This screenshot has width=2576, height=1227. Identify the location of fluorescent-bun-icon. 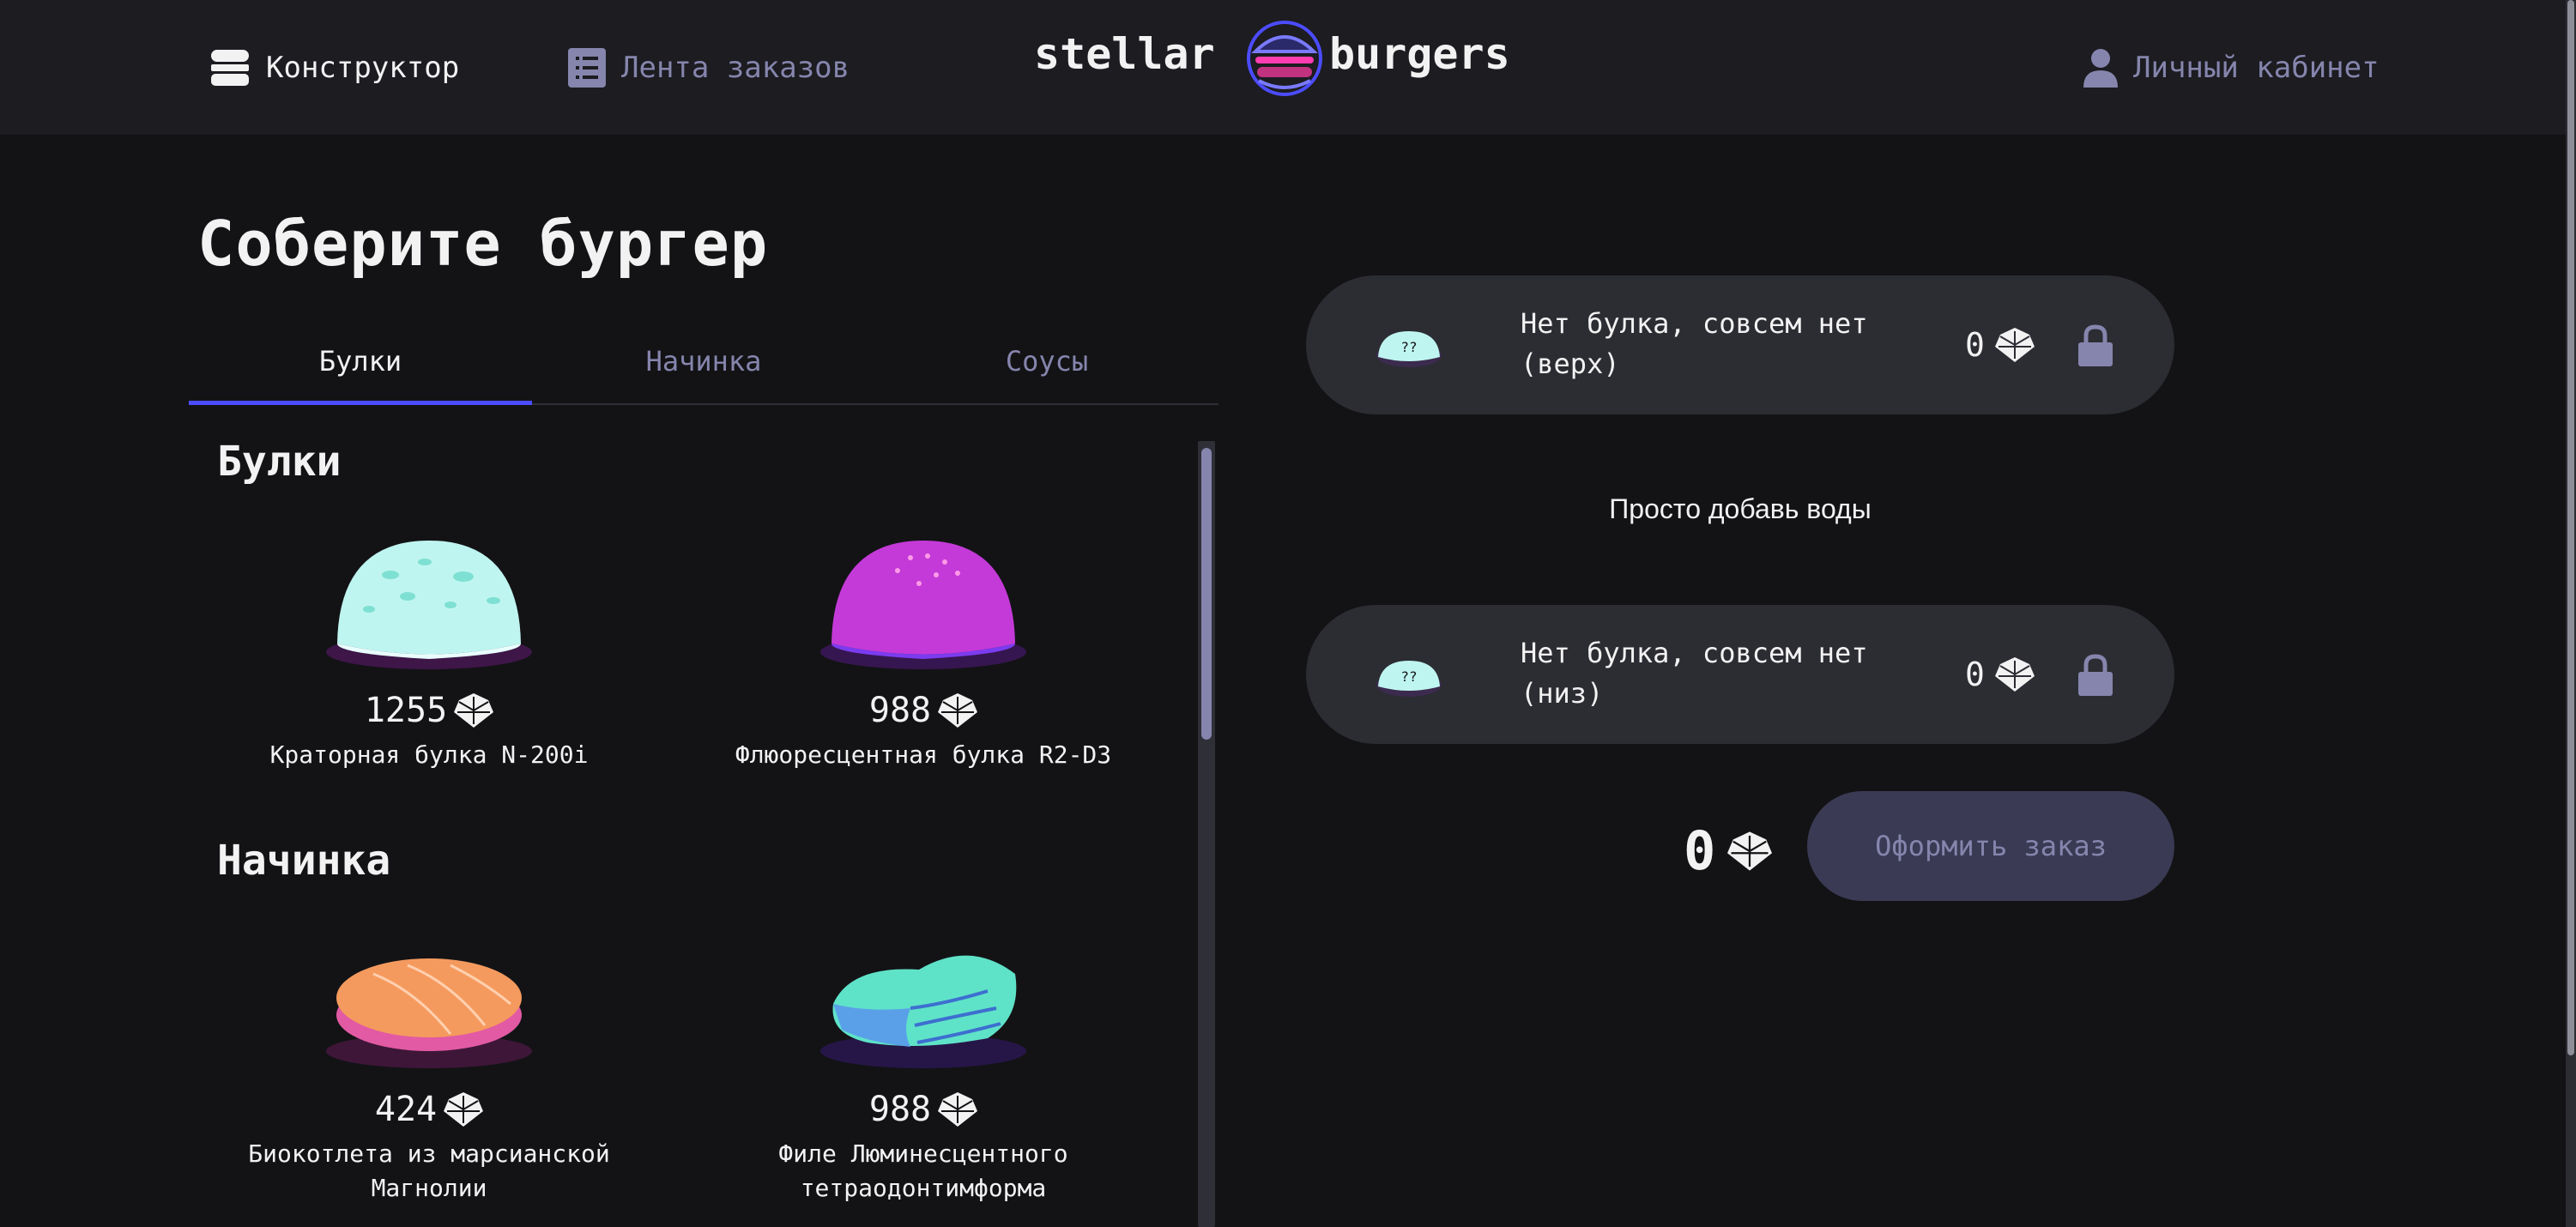
(923, 605).